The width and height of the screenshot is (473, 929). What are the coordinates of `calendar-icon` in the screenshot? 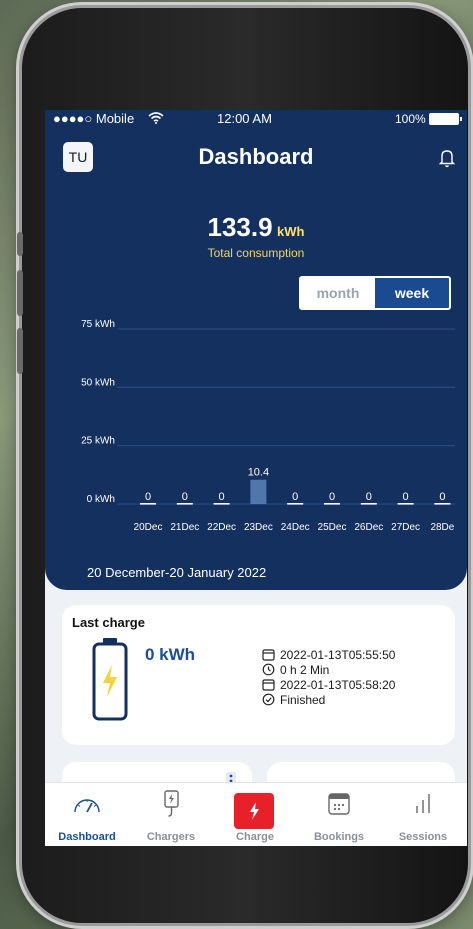 It's located at (339, 804).